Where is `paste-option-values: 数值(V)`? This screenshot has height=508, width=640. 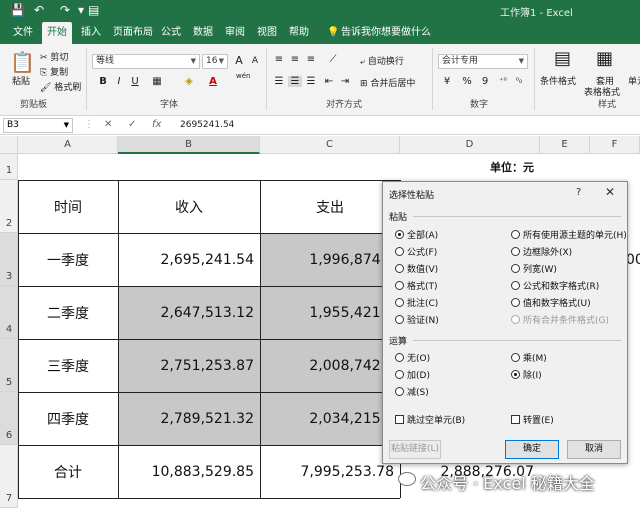 paste-option-values: 数值(V) is located at coordinates (416, 268).